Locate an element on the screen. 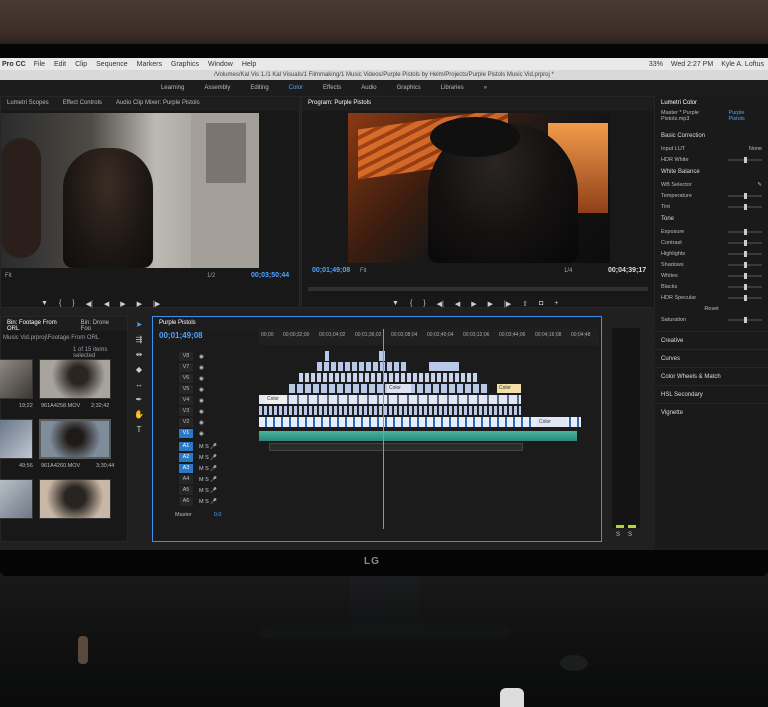 Image resolution: width=768 pixels, height=707 pixels. menu-sequence: Sequence is located at coordinates (112, 64).